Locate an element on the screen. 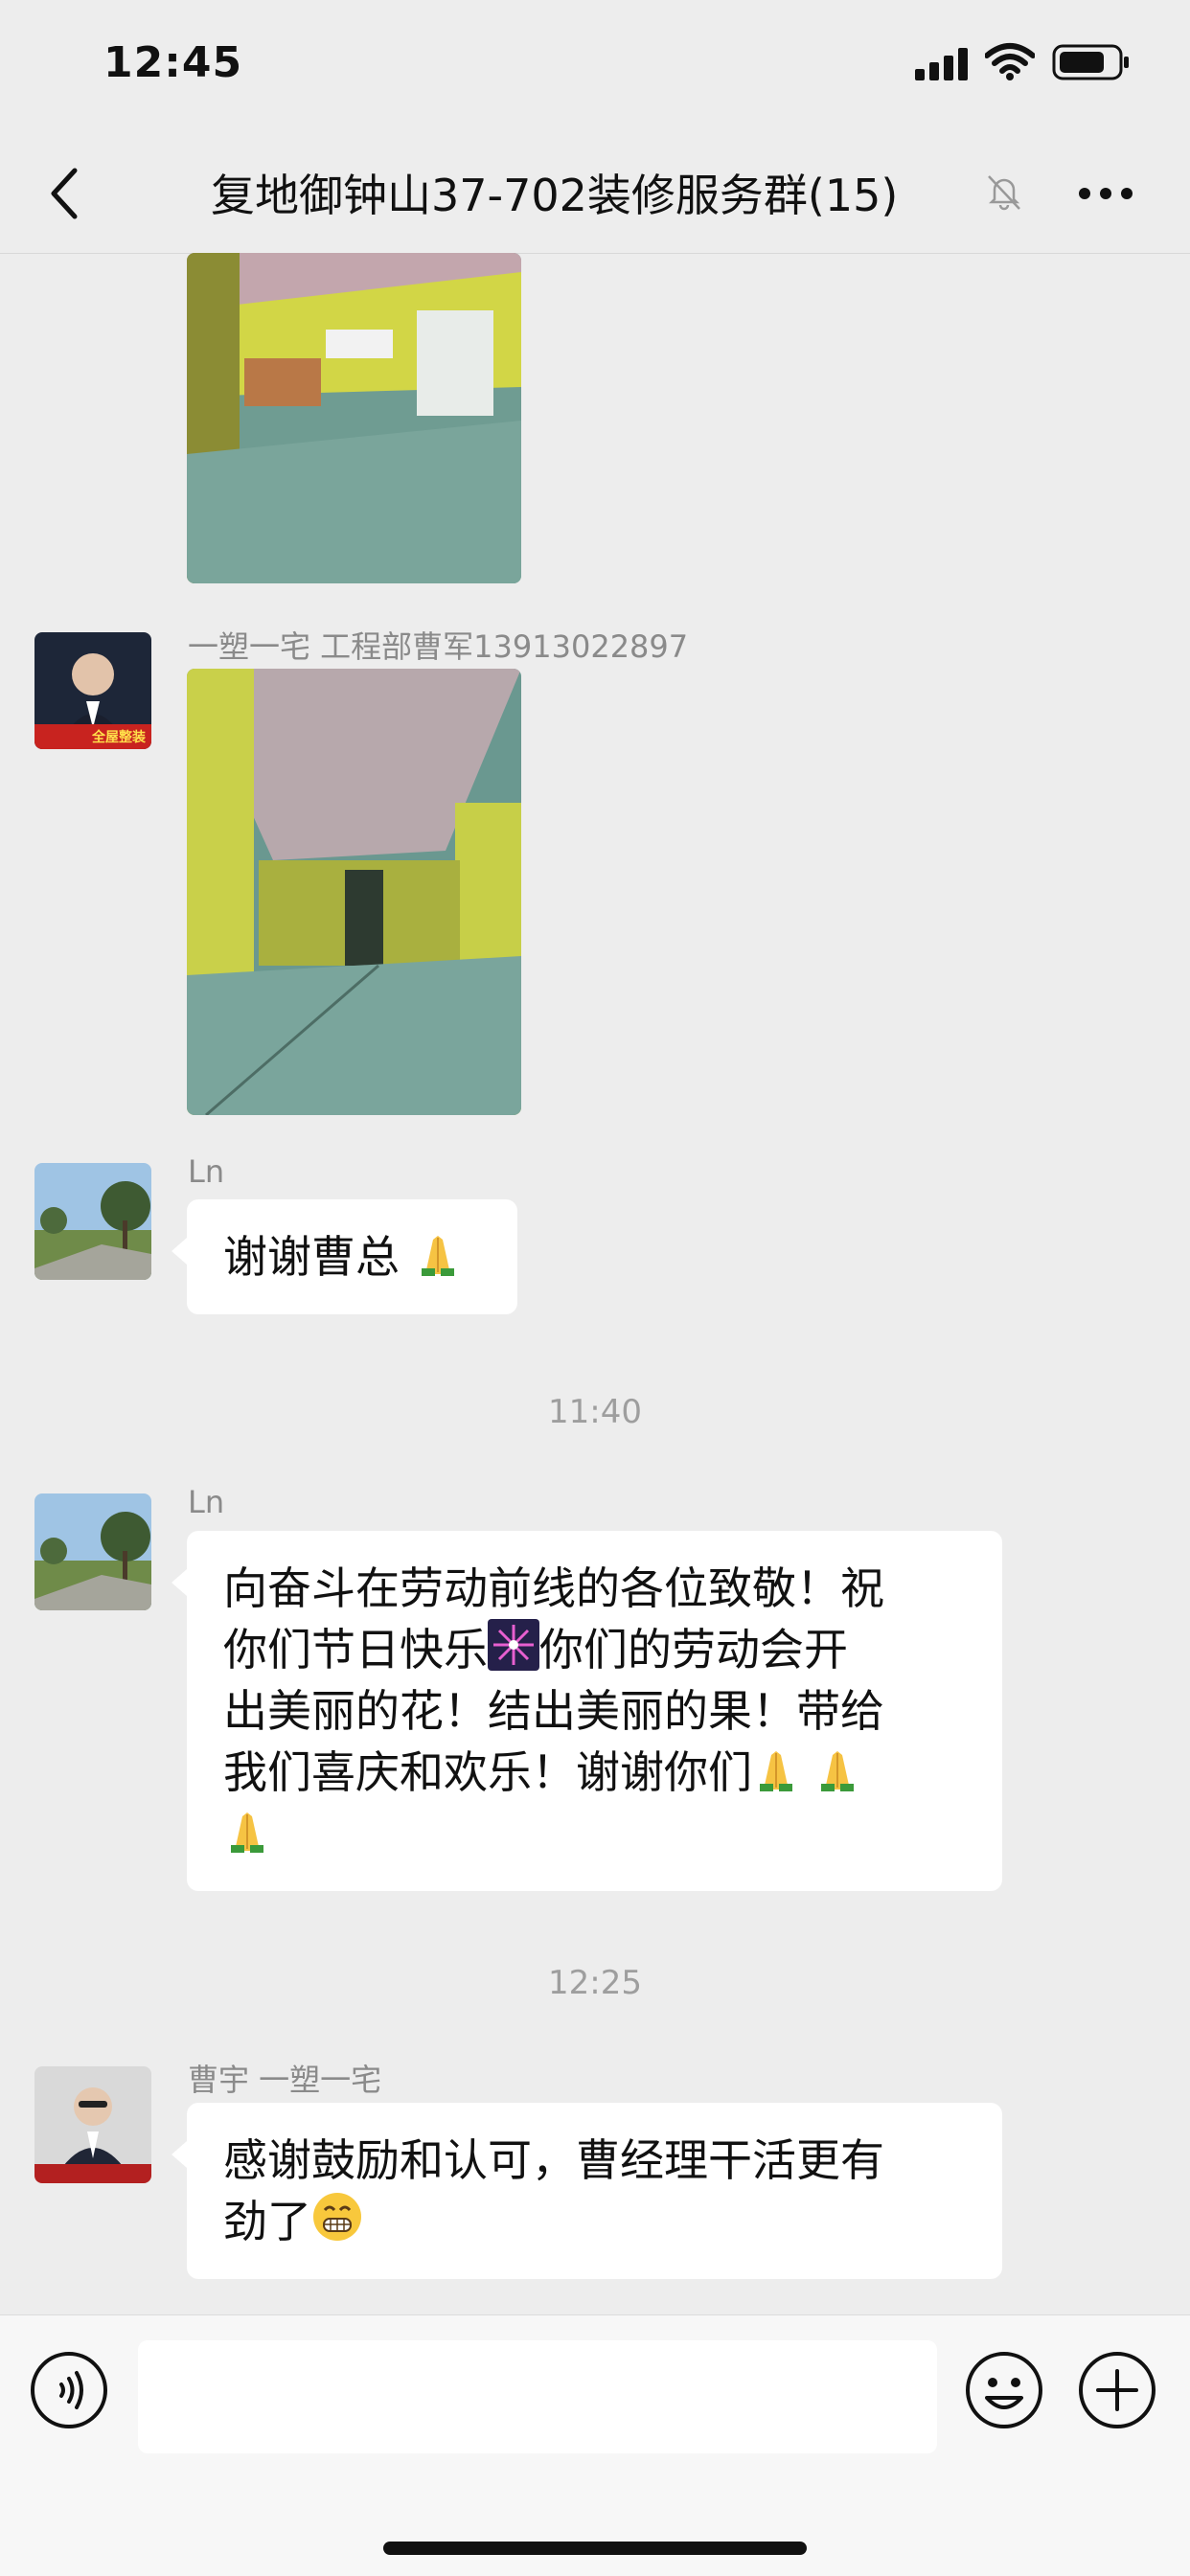 The width and height of the screenshot is (1190, 2576). group-title: 复地御钟山37-702装修服务群(15) is located at coordinates (555, 195).